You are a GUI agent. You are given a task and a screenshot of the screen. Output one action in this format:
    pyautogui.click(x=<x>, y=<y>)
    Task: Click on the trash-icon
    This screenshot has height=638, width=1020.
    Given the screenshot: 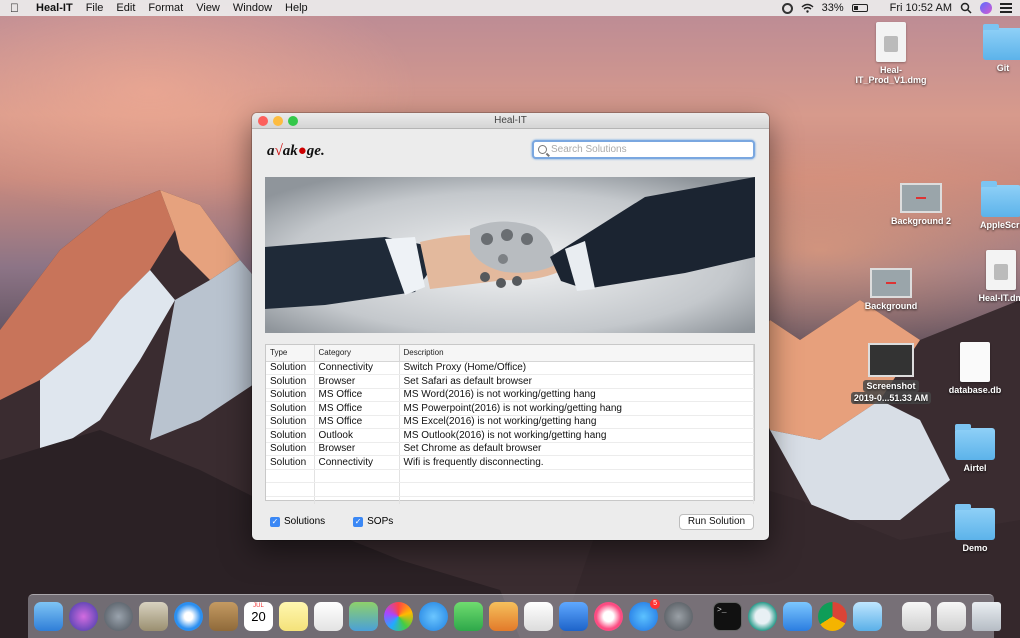 What is the action you would take?
    pyautogui.click(x=986, y=616)
    